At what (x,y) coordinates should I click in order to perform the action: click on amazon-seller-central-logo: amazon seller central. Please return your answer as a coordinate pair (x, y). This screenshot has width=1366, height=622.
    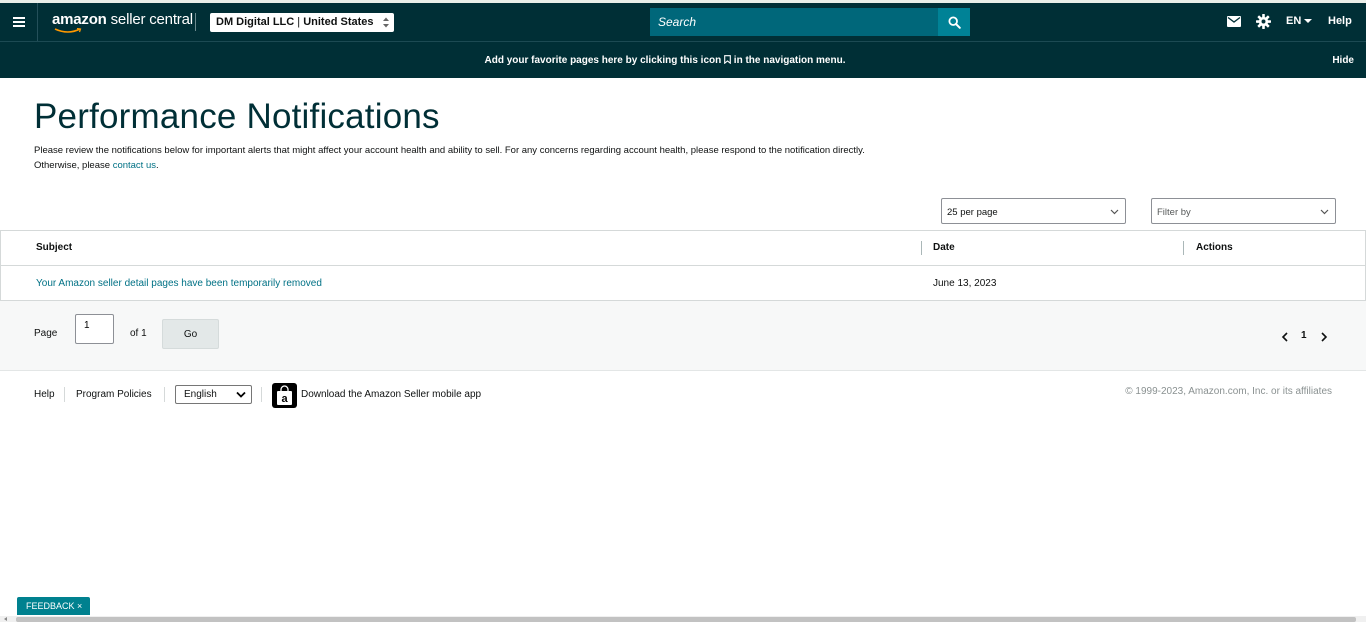
    Looking at the image, I should click on (122, 23).